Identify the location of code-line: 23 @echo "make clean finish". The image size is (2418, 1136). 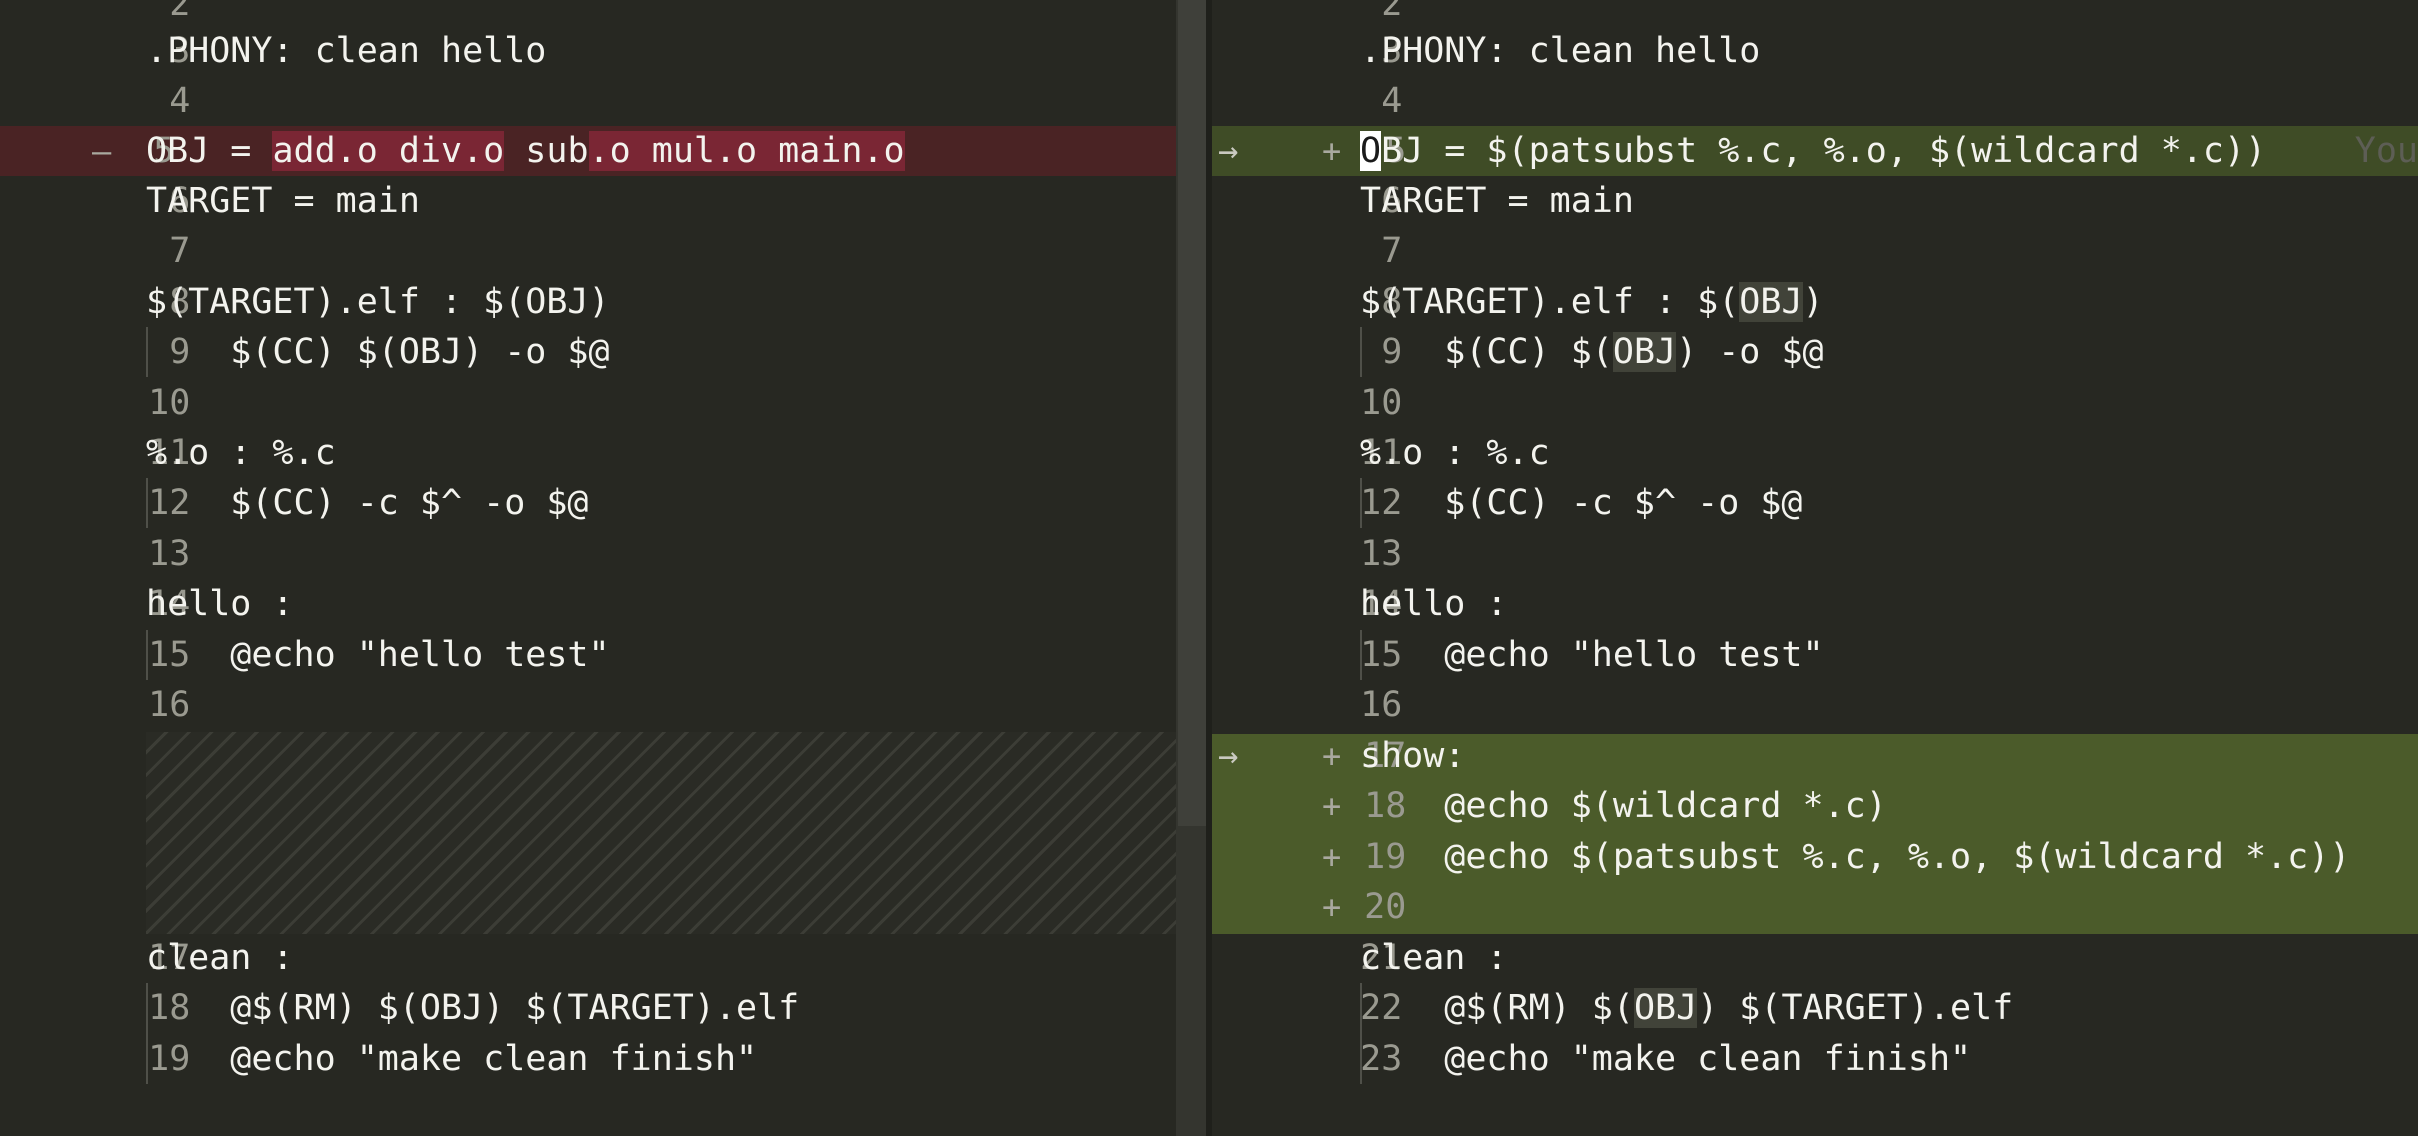
(1815, 1059).